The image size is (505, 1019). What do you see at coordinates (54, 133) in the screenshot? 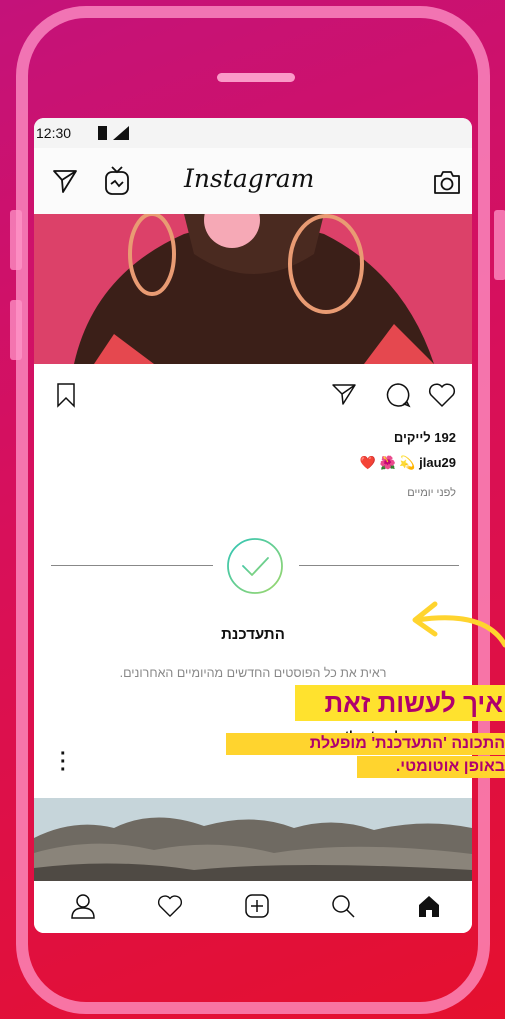
I see `status-time: 12:30` at bounding box center [54, 133].